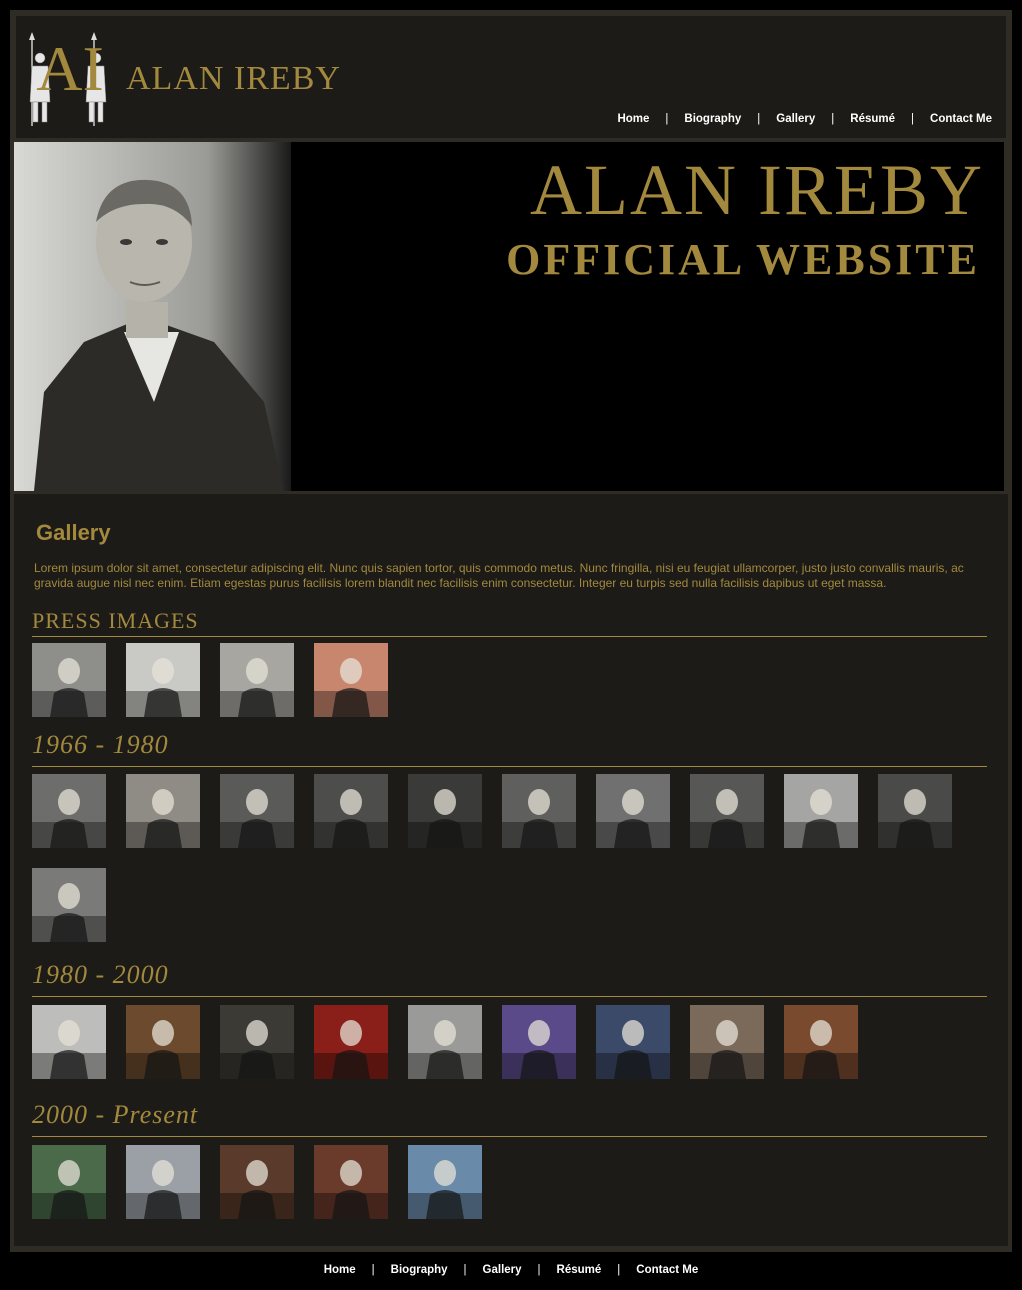 The image size is (1022, 1290). What do you see at coordinates (115, 1114) in the screenshot?
I see `section-title-2000-present: 2000 - Present` at bounding box center [115, 1114].